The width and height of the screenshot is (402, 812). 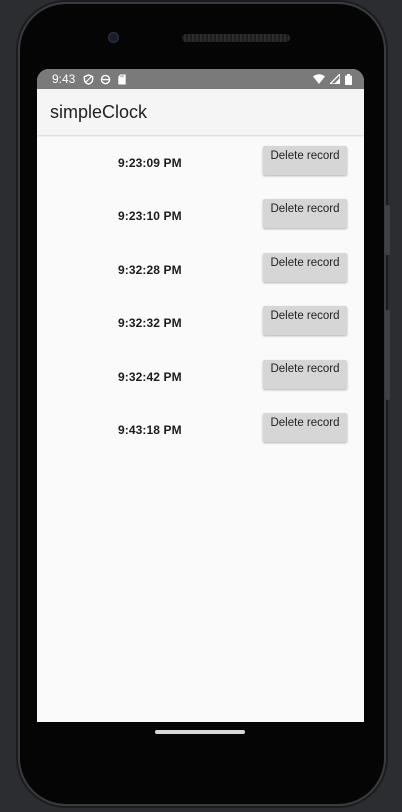 What do you see at coordinates (319, 79) in the screenshot?
I see `wifi-icon` at bounding box center [319, 79].